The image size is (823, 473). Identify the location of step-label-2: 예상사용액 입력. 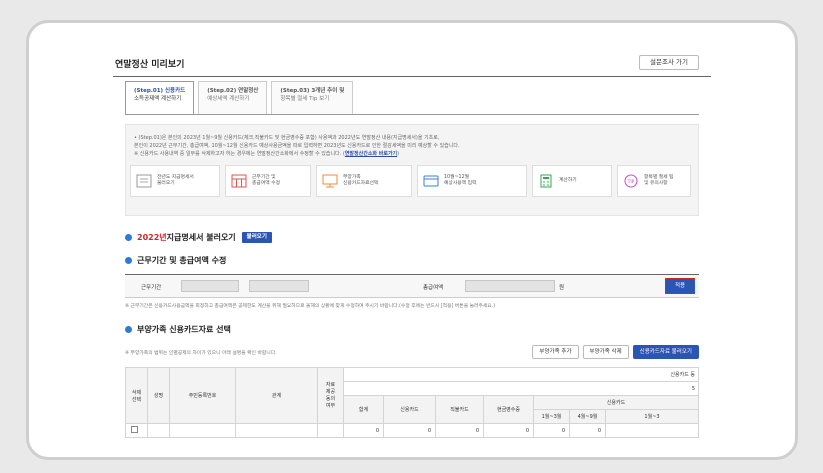
(460, 183).